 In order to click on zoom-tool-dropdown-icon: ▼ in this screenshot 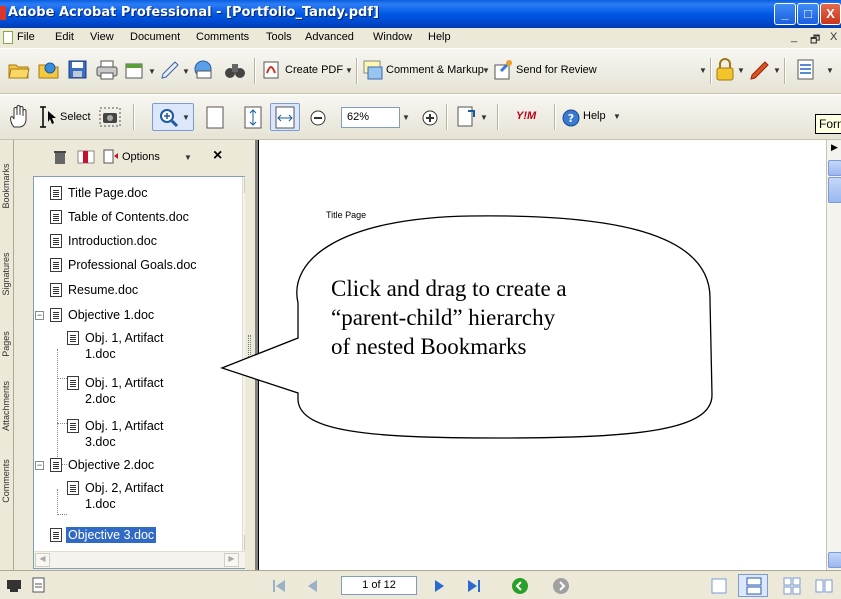, I will do `click(186, 117)`.